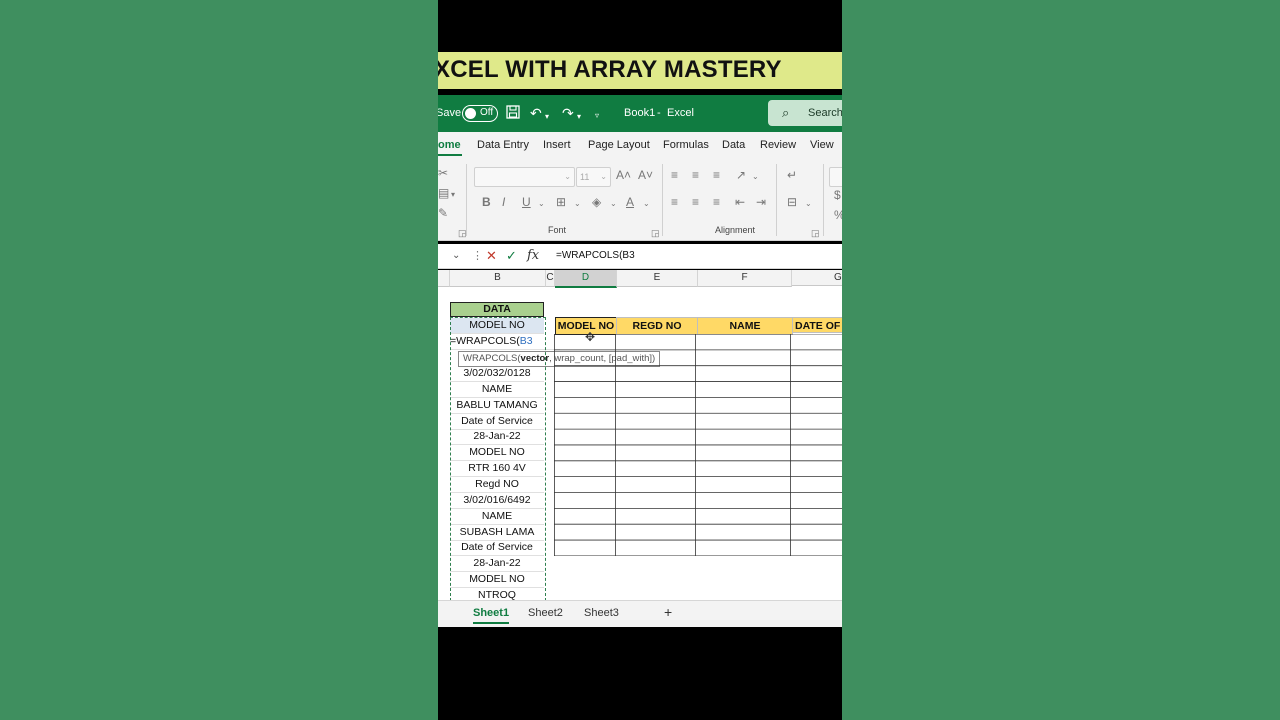 This screenshot has width=1280, height=720. Describe the element at coordinates (561, 202) in the screenshot. I see `borders-icon: ⊞` at that location.